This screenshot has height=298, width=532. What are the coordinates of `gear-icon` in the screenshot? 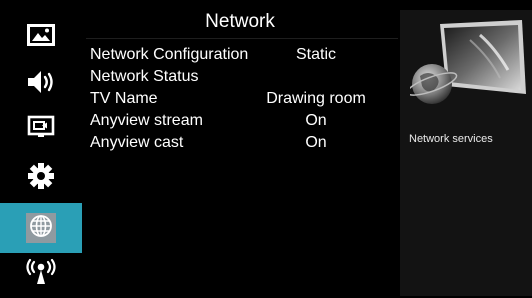 It's located at (41, 178).